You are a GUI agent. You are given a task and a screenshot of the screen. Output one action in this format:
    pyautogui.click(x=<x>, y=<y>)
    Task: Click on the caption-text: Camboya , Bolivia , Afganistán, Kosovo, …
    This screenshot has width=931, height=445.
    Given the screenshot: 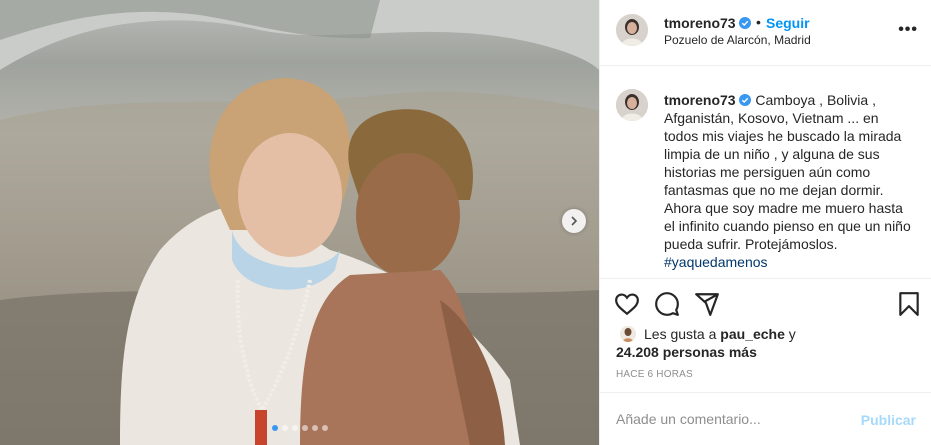 What is the action you would take?
    pyautogui.click(x=787, y=172)
    